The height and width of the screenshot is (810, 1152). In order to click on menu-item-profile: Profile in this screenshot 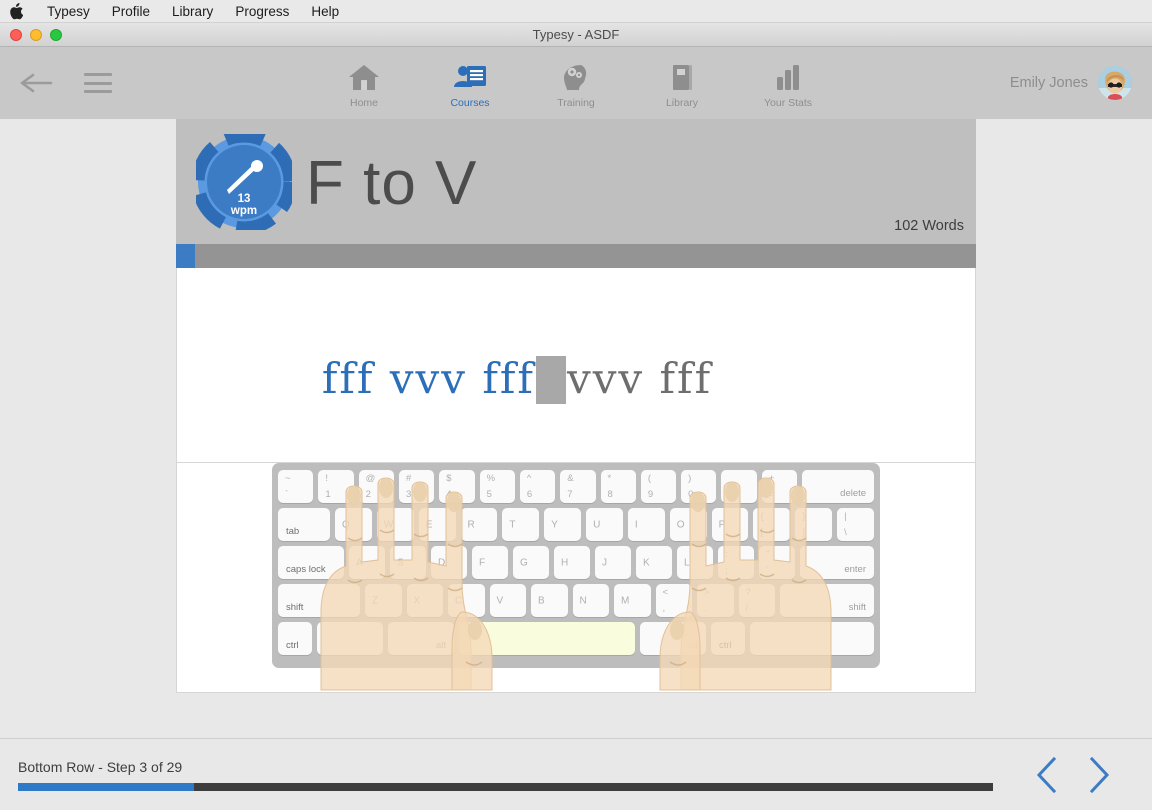, I will do `click(131, 11)`.